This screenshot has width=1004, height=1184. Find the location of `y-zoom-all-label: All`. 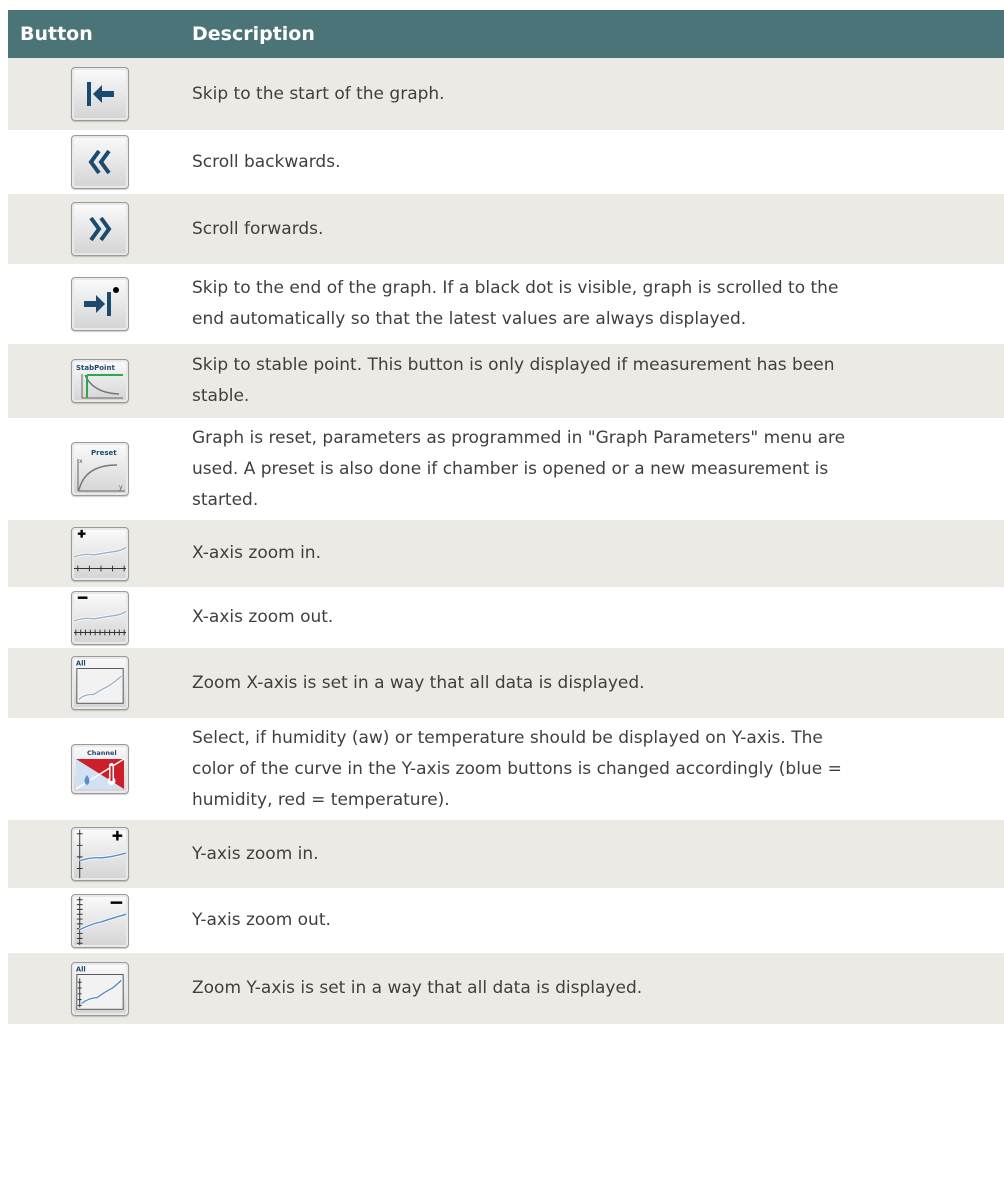

y-zoom-all-label: All is located at coordinates (81, 969).